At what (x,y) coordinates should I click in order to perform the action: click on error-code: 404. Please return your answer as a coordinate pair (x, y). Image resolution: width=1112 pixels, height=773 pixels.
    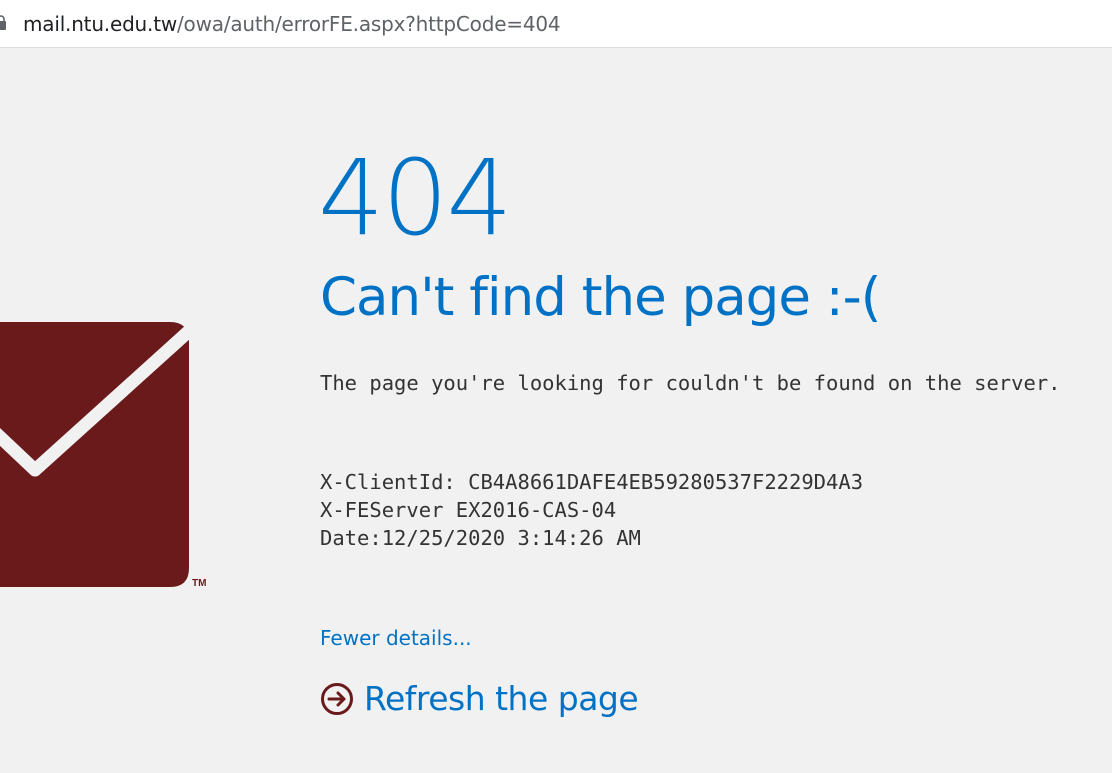
    Looking at the image, I should click on (415, 198).